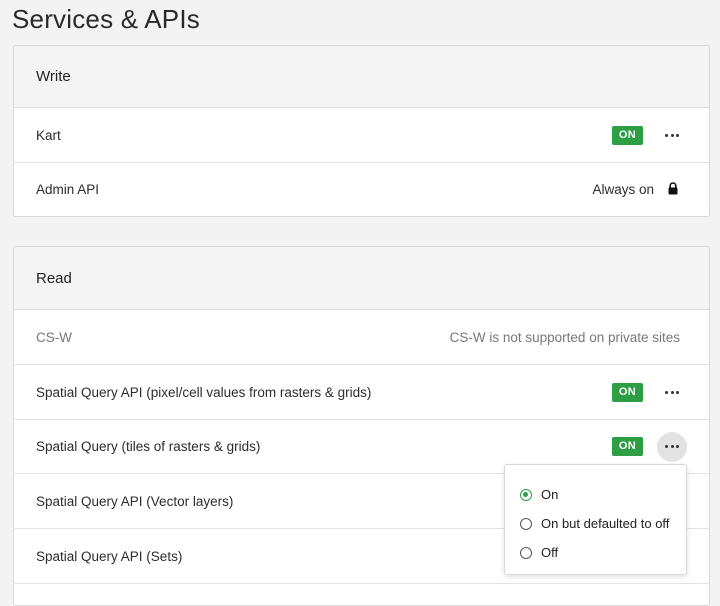  What do you see at coordinates (361, 278) in the screenshot?
I see `read-section-header: Read` at bounding box center [361, 278].